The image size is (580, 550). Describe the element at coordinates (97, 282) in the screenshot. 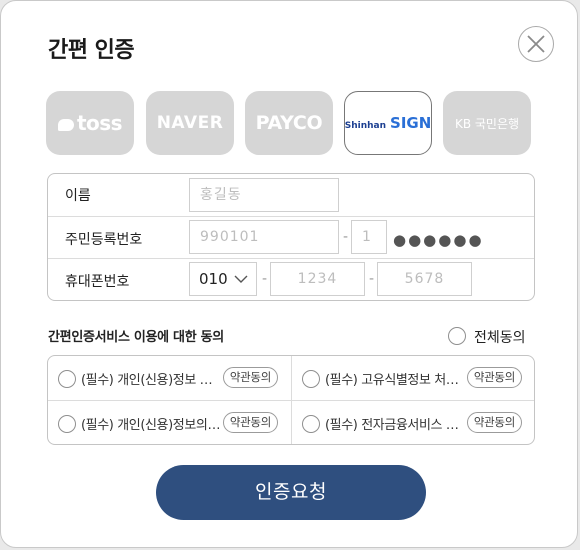

I see `phone-label: 휴대폰번호` at that location.